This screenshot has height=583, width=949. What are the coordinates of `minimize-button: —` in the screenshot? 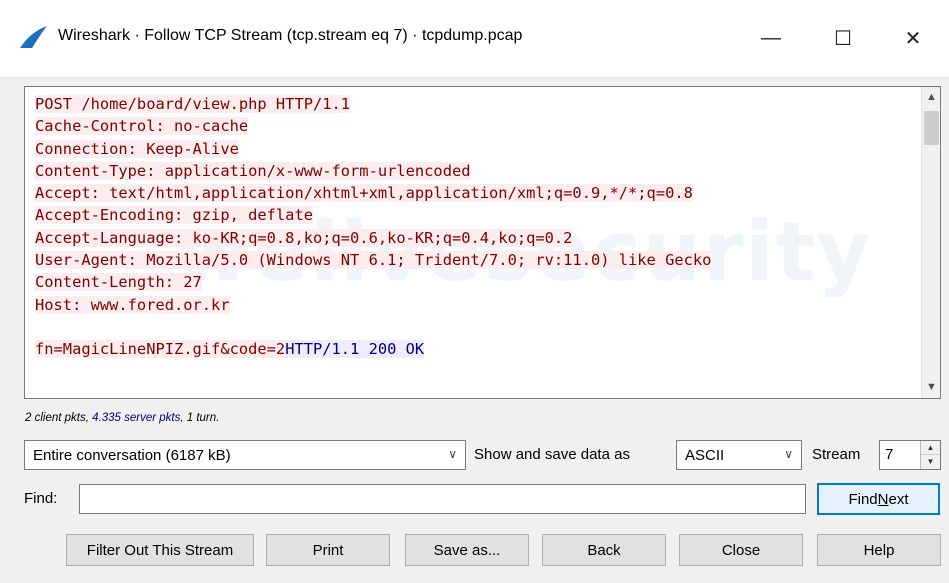 It's located at (771, 38).